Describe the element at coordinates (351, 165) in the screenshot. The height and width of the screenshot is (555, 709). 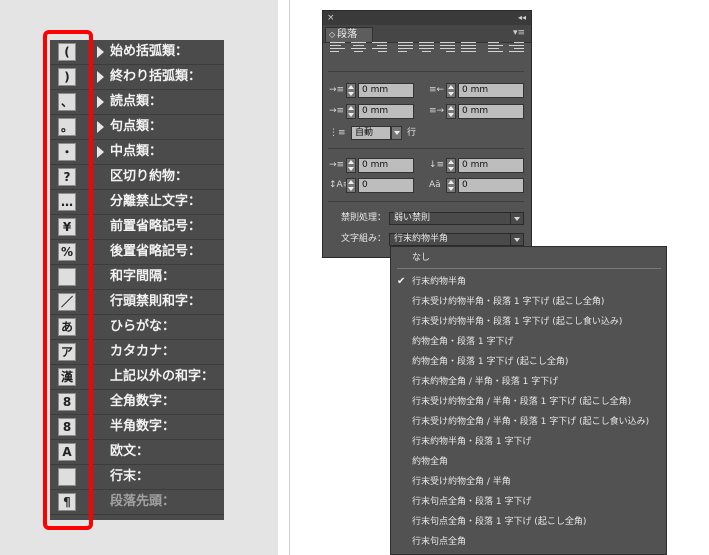
I see `space-before-stepper` at that location.